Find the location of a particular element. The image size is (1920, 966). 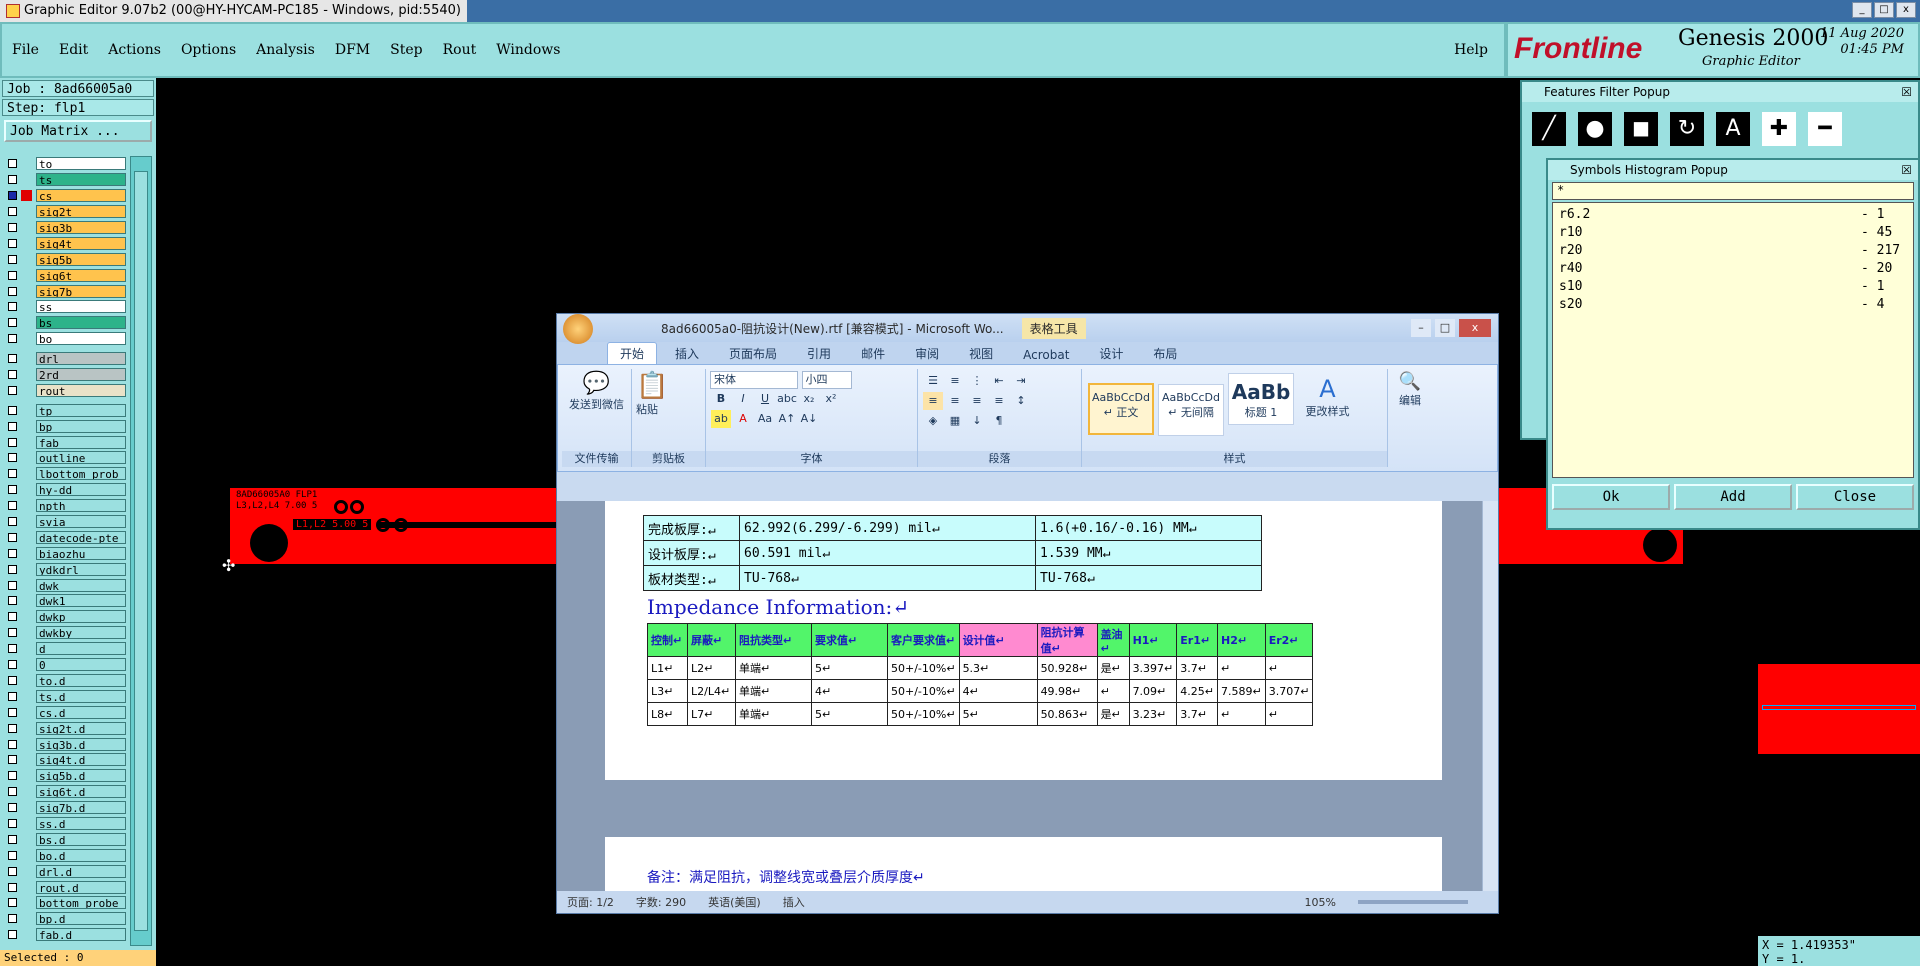

layer-scrollbar is located at coordinates (141, 551).